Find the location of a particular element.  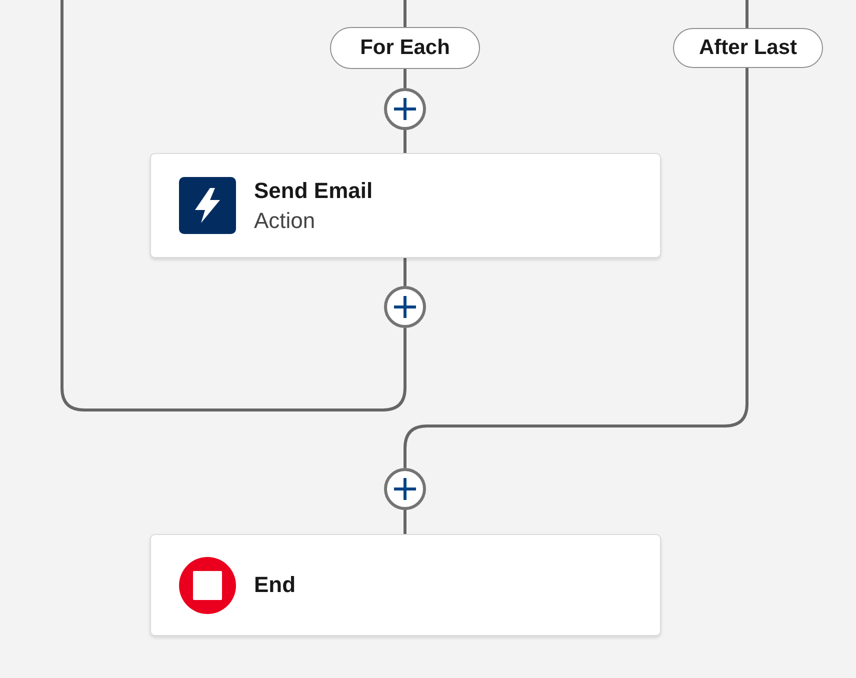

node-title: End is located at coordinates (275, 585).